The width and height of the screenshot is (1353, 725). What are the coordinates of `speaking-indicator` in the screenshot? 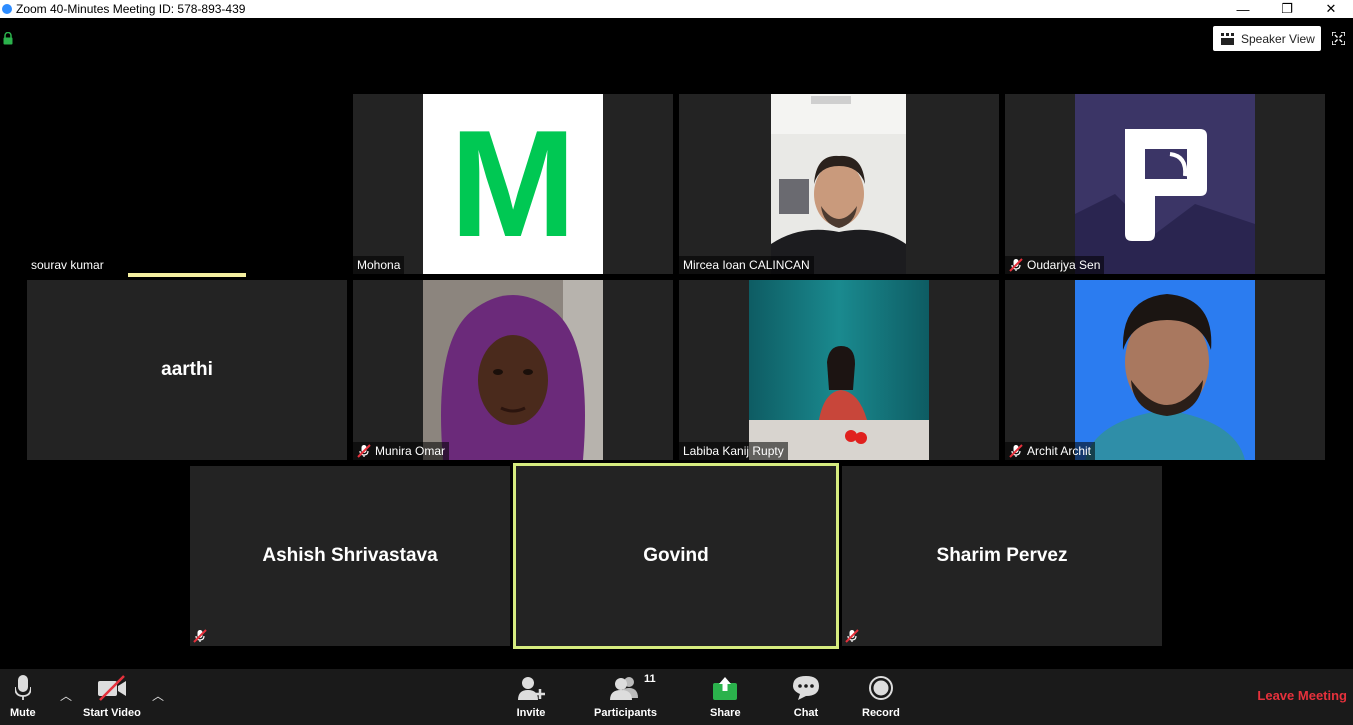 It's located at (187, 275).